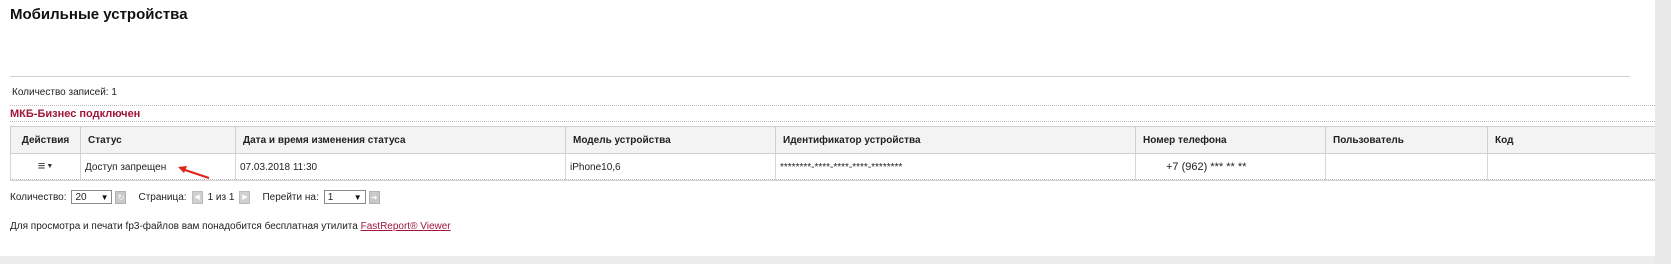 The image size is (1671, 264). Describe the element at coordinates (75, 114) in the screenshot. I see `connection-status-heading: МКБ-Бизнес подключен` at that location.